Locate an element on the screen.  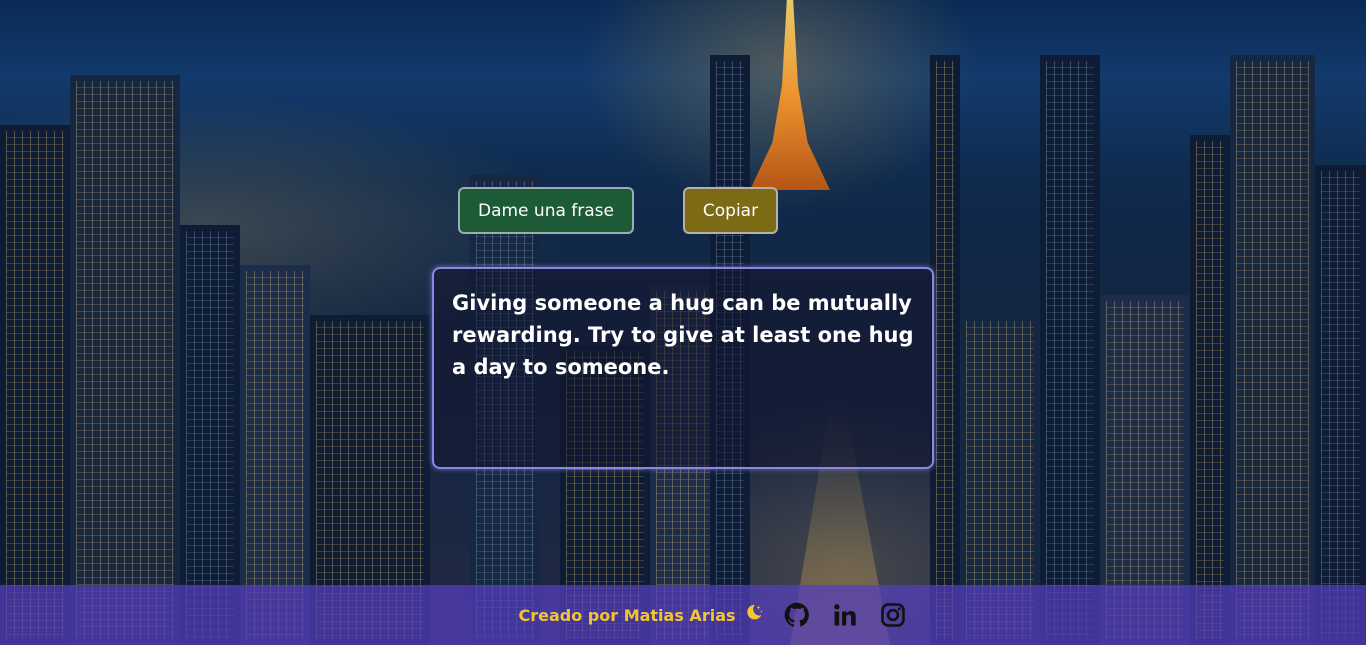
tokyo-tower is located at coordinates (790, 95).